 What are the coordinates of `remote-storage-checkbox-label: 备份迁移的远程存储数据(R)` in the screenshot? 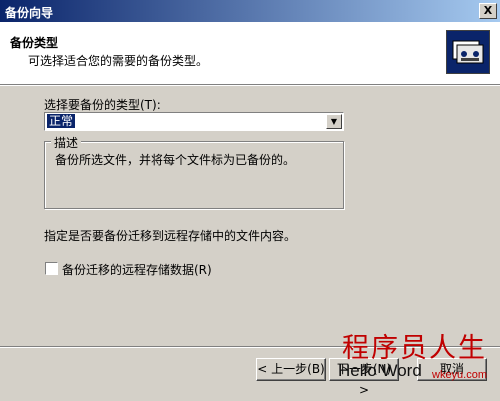 It's located at (137, 269).